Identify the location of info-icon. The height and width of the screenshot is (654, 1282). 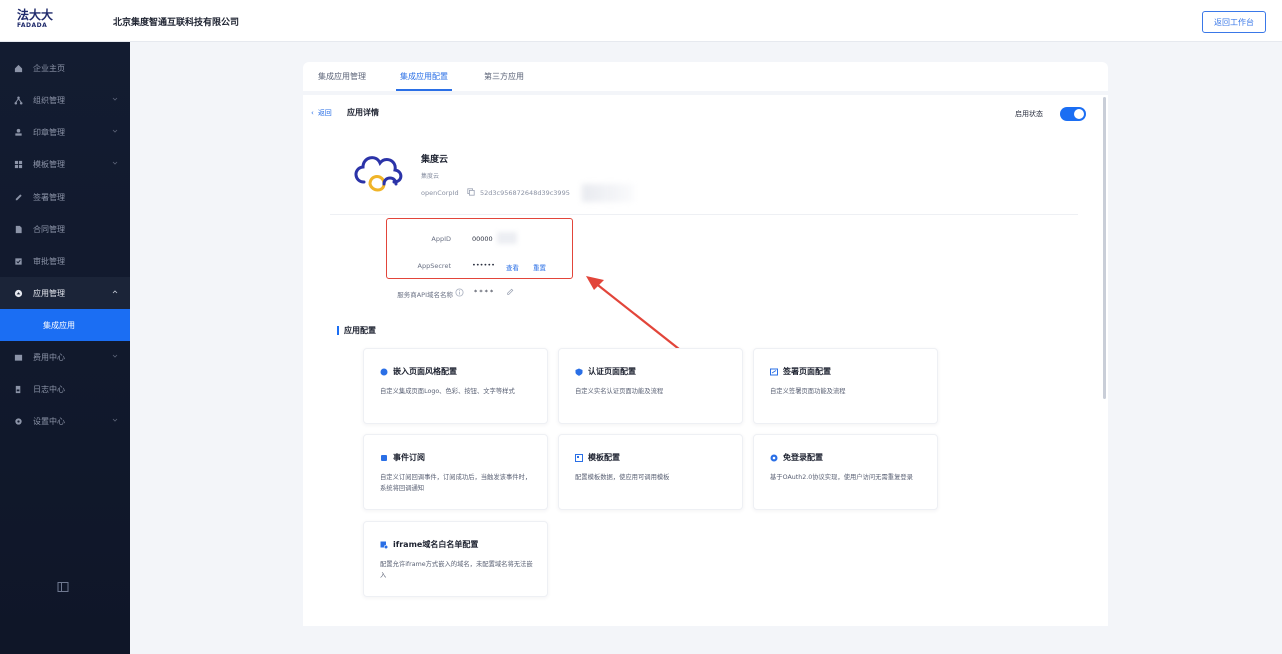
(459, 292).